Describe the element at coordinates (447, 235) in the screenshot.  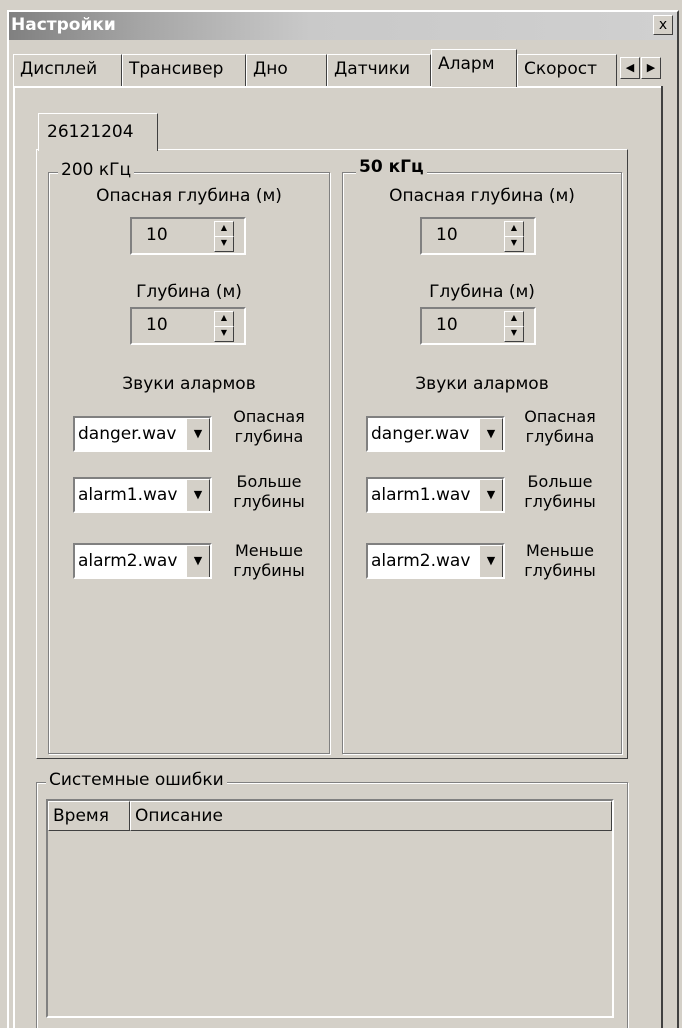
I see `danger-depth-value-50: 10` at that location.